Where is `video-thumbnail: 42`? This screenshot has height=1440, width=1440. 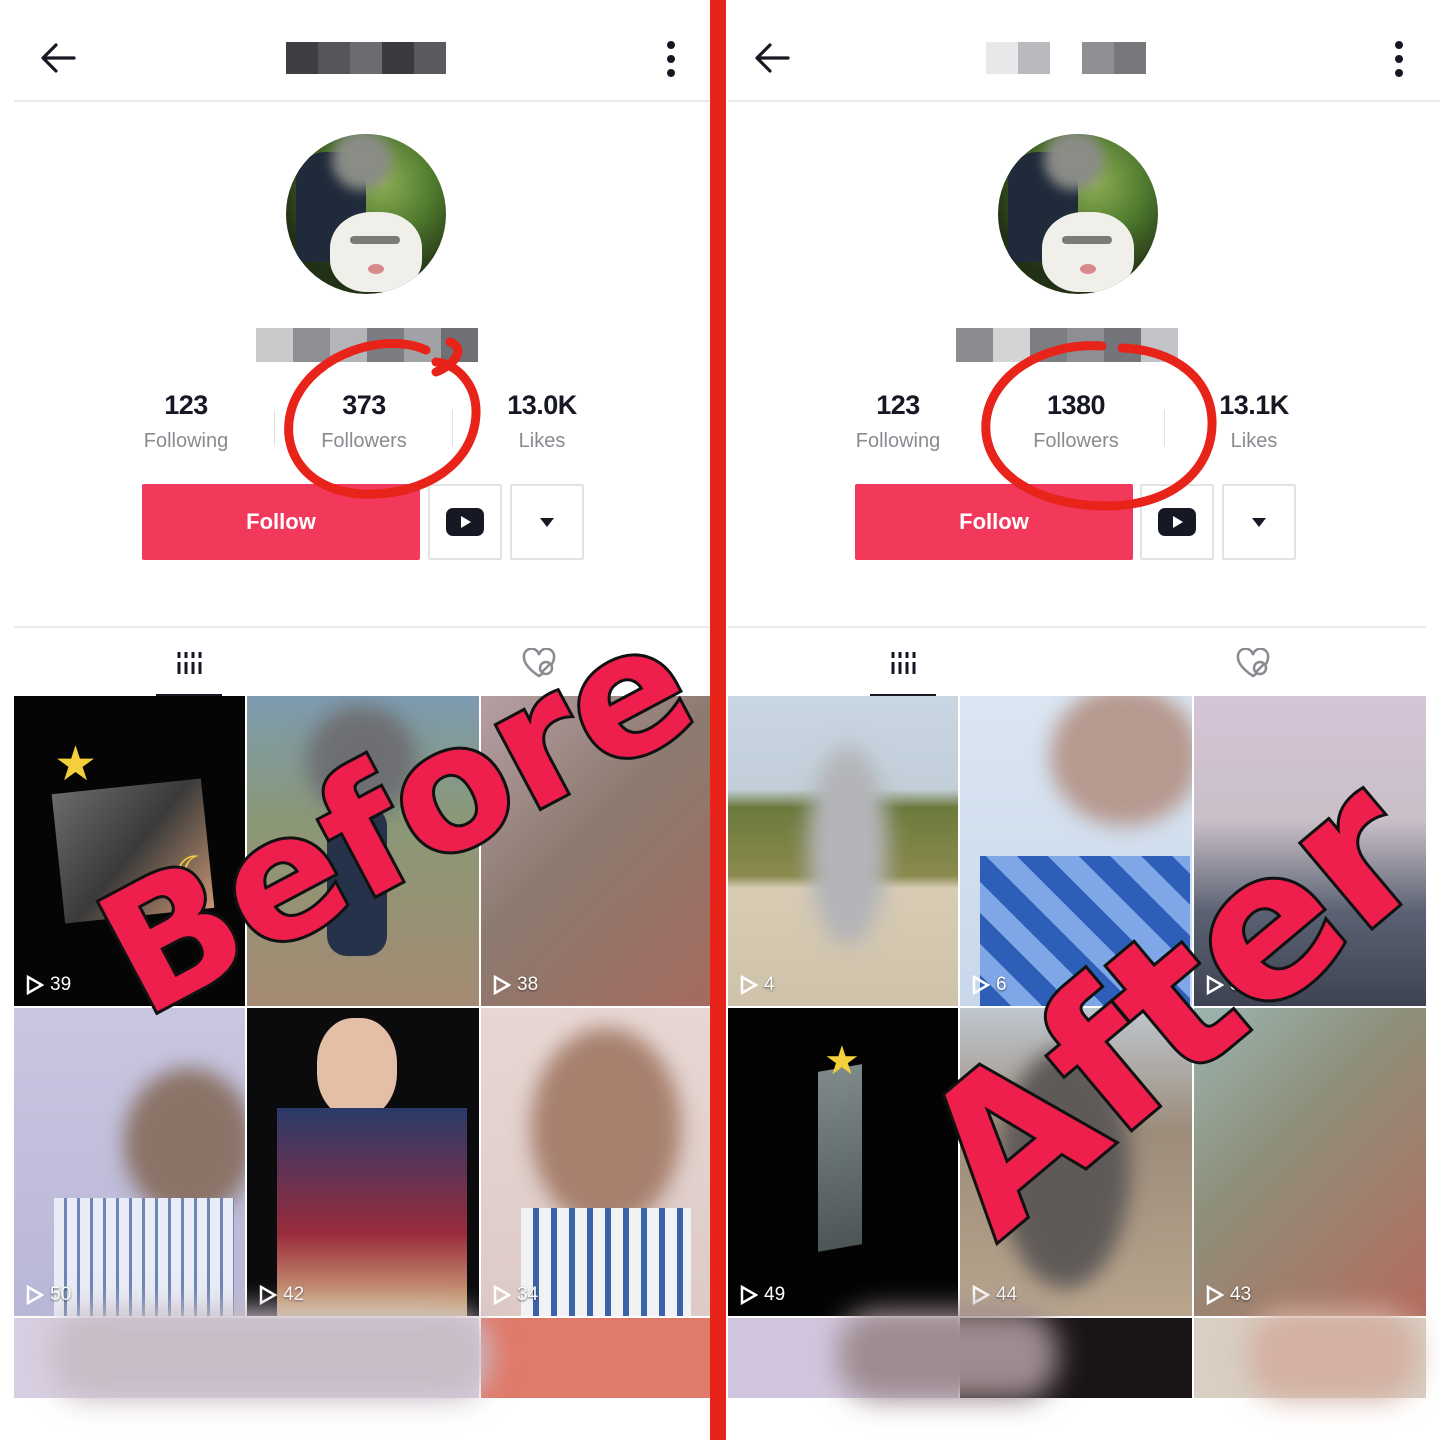 video-thumbnail: 42 is located at coordinates (363, 1162).